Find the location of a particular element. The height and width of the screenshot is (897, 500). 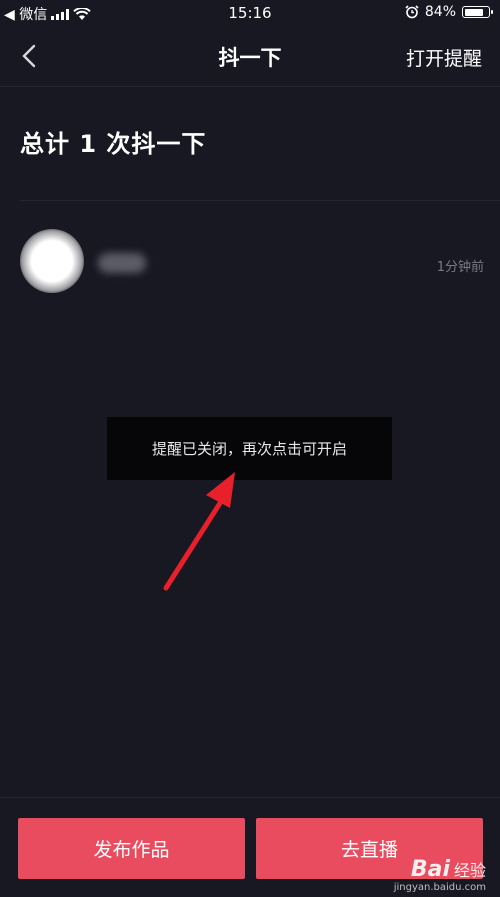

alarm-icon is located at coordinates (412, 12).